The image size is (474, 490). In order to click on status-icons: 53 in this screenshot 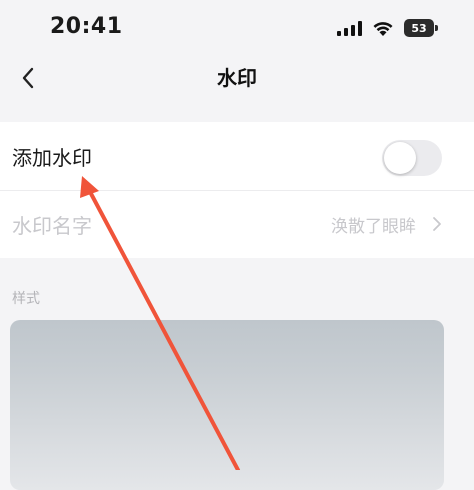, I will do `click(387, 28)`.